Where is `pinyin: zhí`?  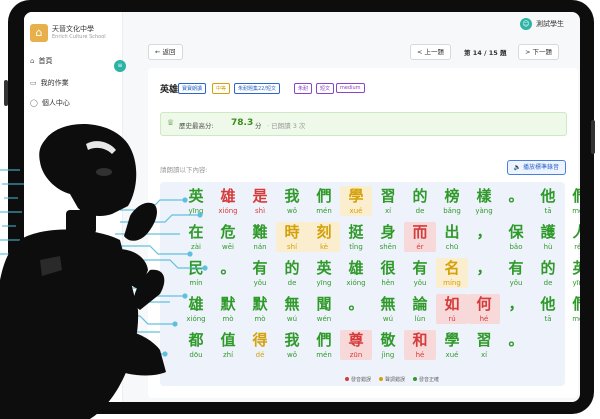 pinyin: zhí is located at coordinates (228, 355).